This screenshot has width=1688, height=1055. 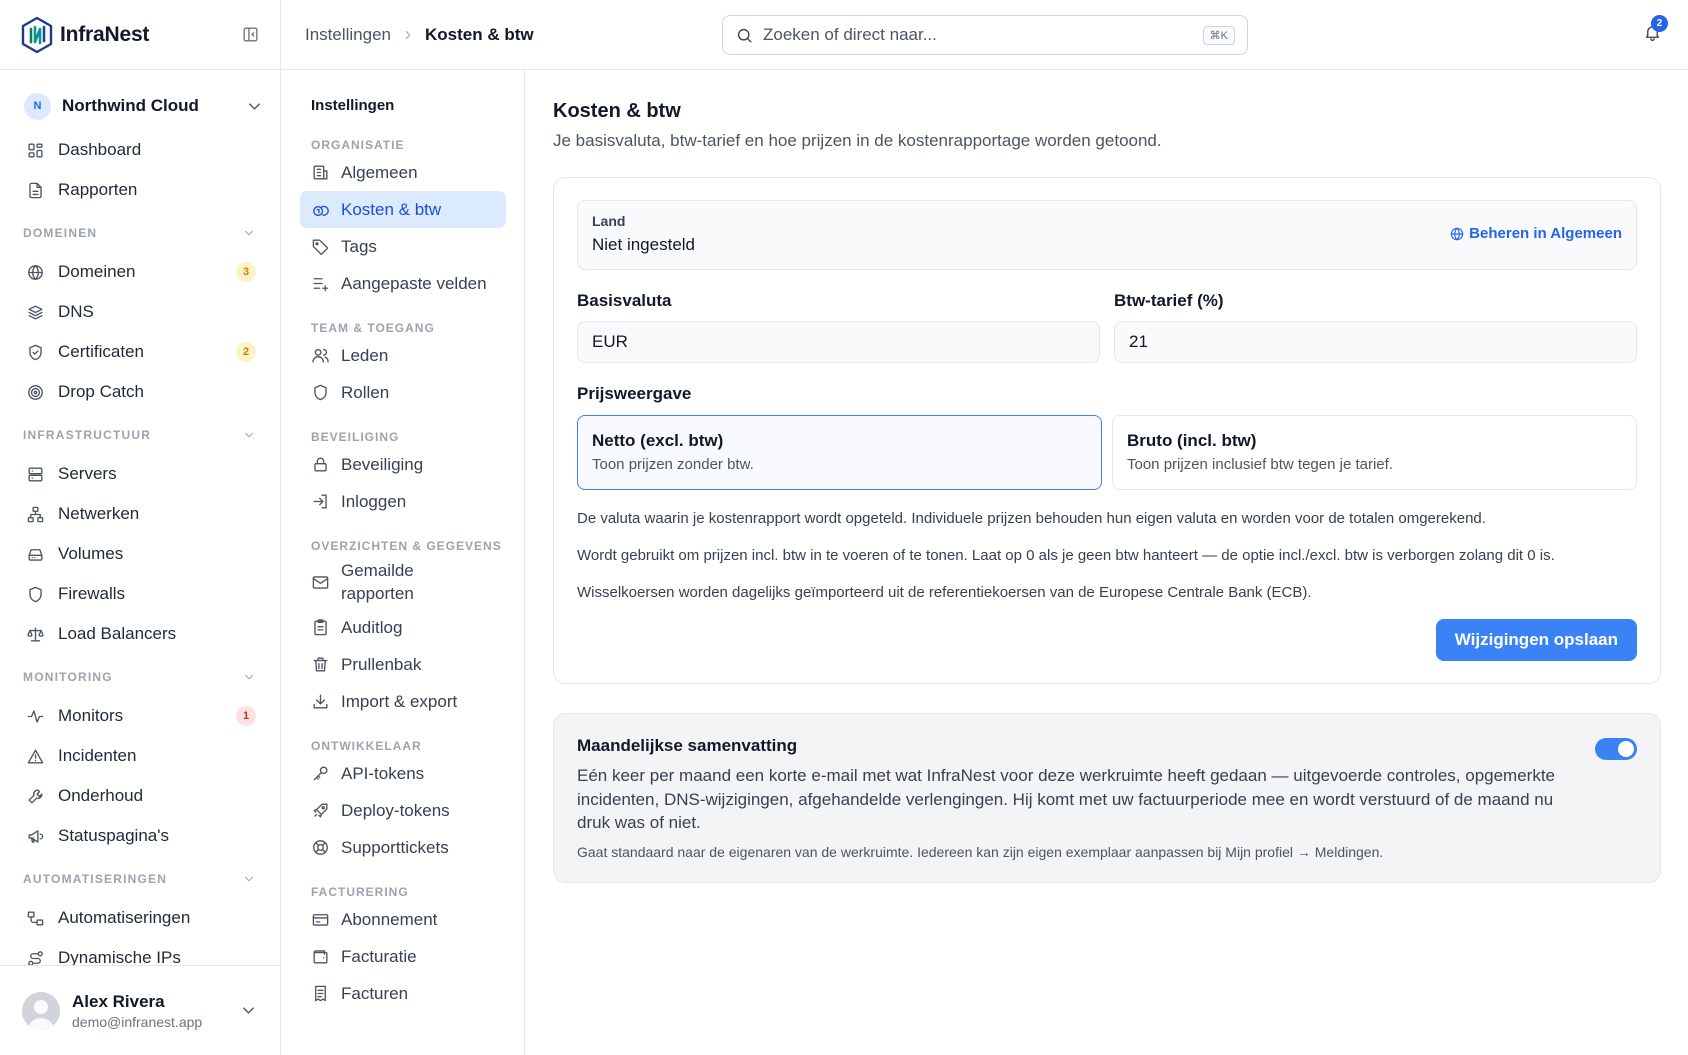 I want to click on sidebar-item-automatiseringen: Automatiseringen, so click(x=140, y=918).